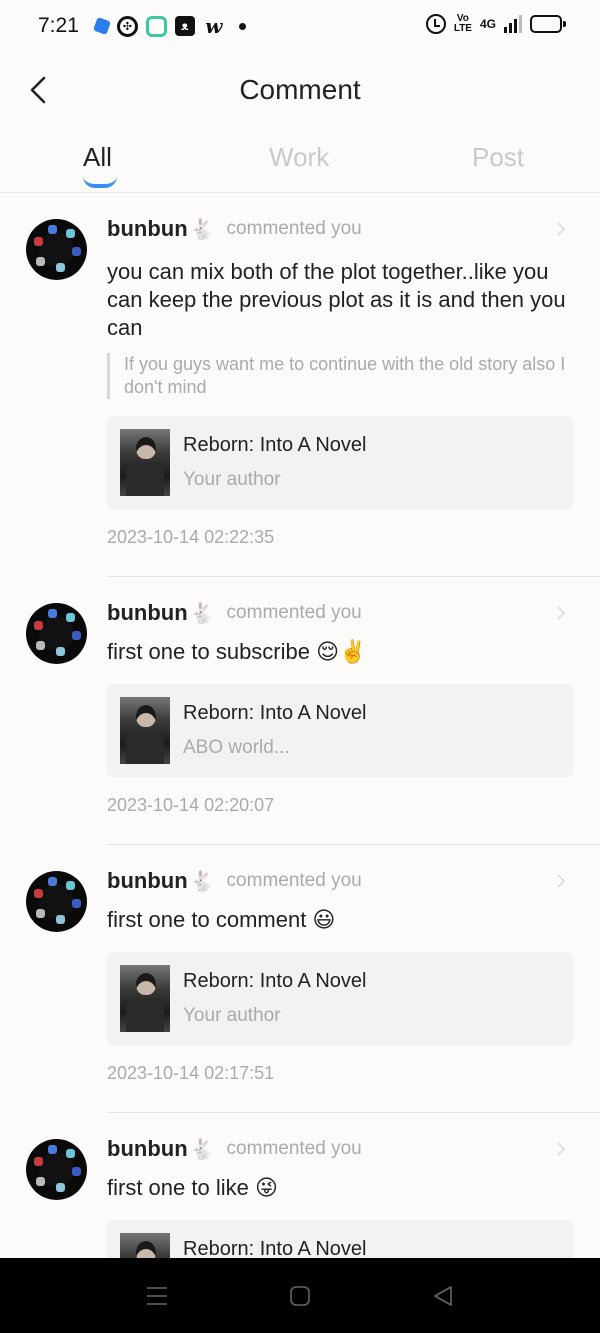  I want to click on comment-text: first one to like 😜, so click(192, 1187).